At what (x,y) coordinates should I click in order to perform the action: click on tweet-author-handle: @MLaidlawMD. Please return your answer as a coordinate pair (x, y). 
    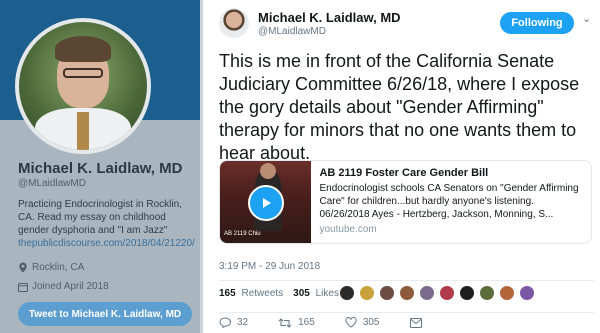
    Looking at the image, I should click on (292, 31).